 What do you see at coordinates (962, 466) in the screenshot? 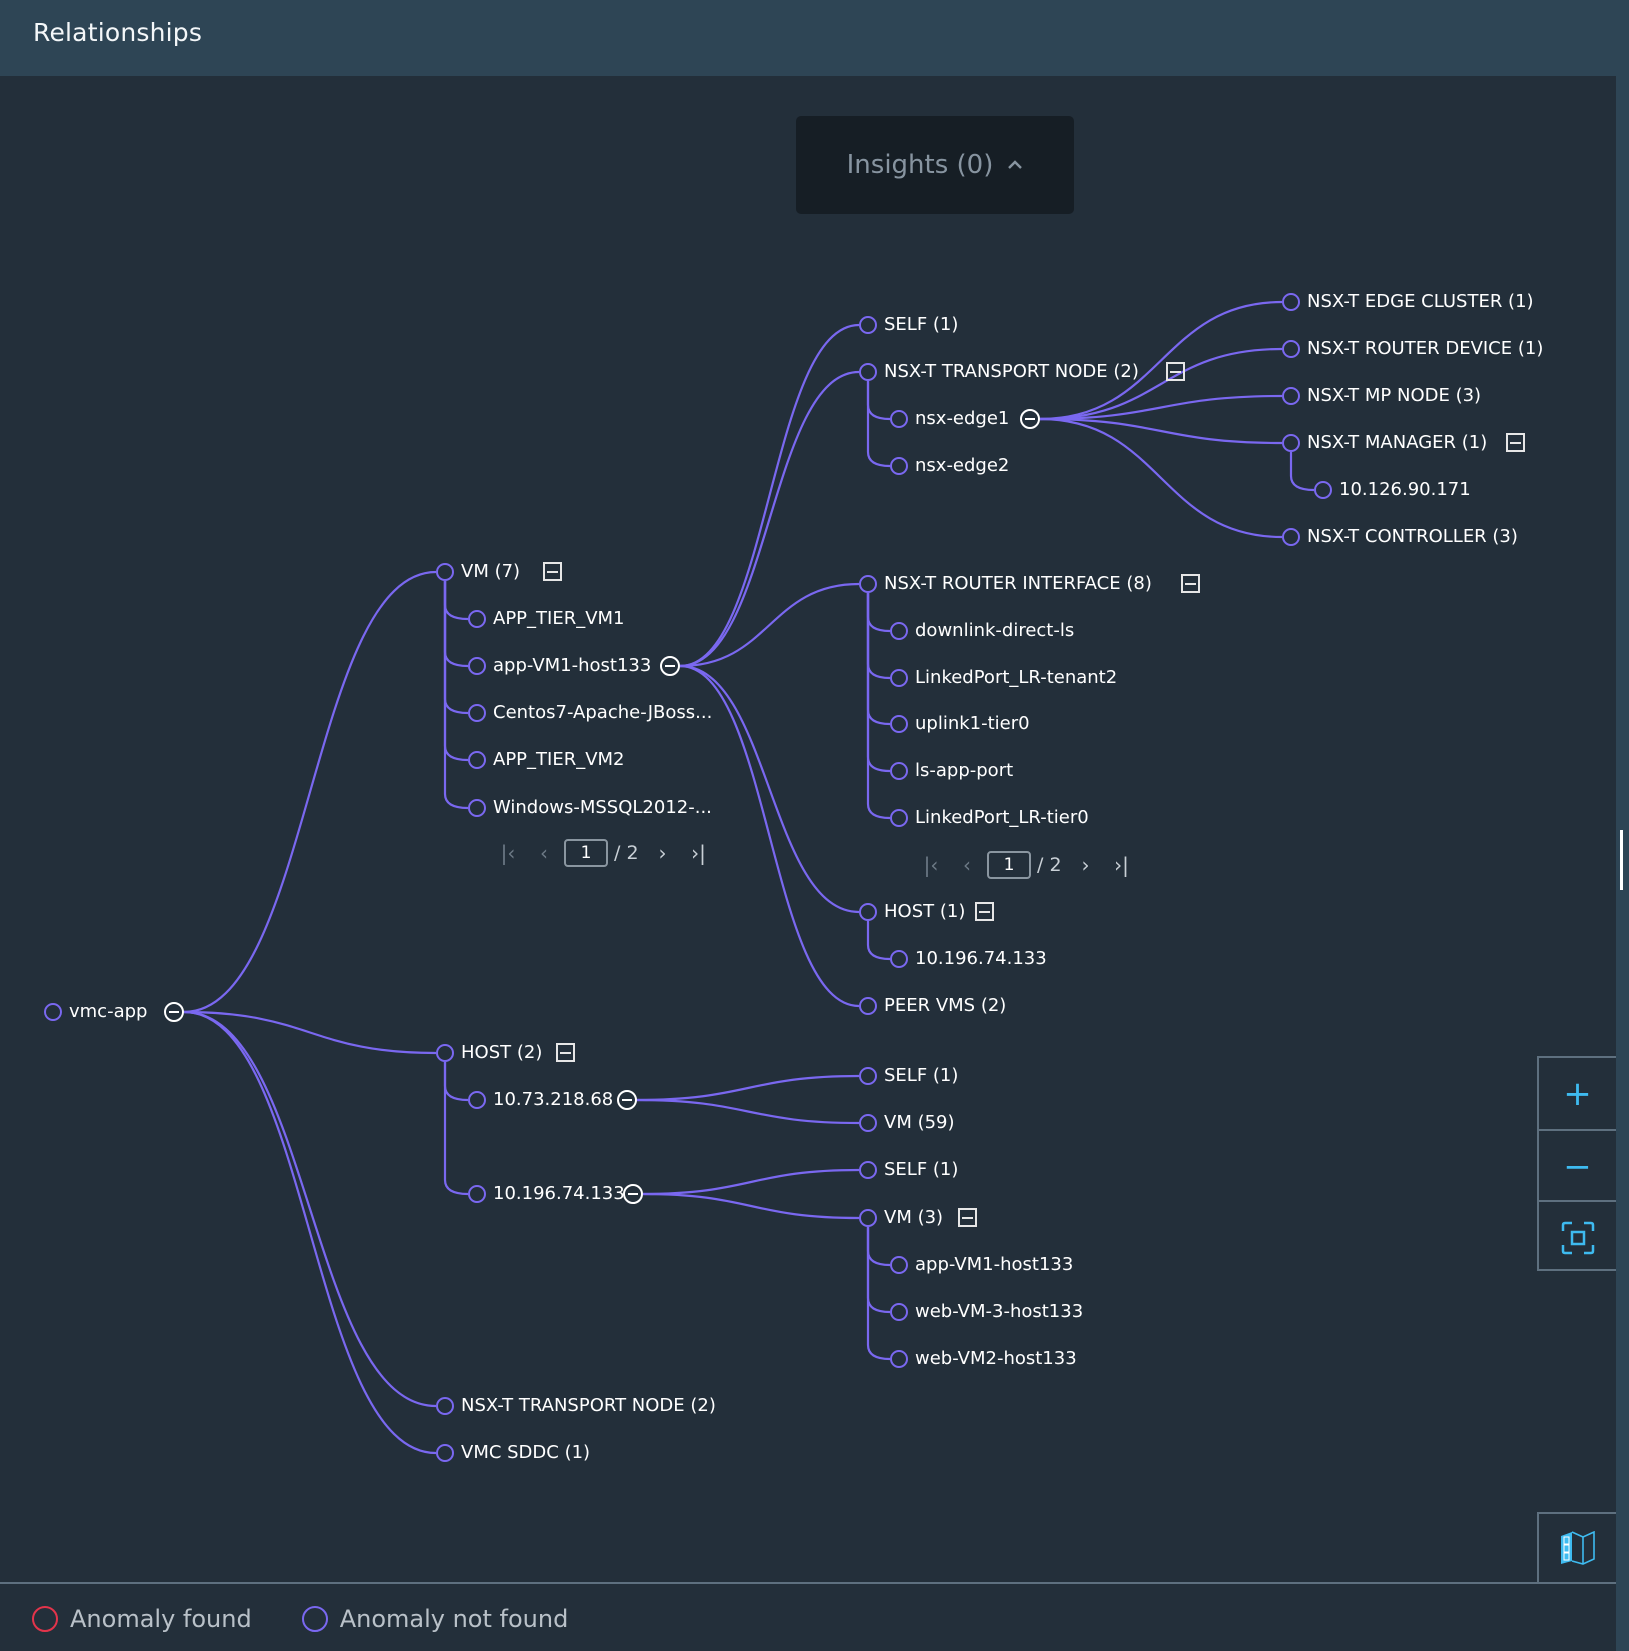
I see `edge-node-label: nsx-edge2` at bounding box center [962, 466].